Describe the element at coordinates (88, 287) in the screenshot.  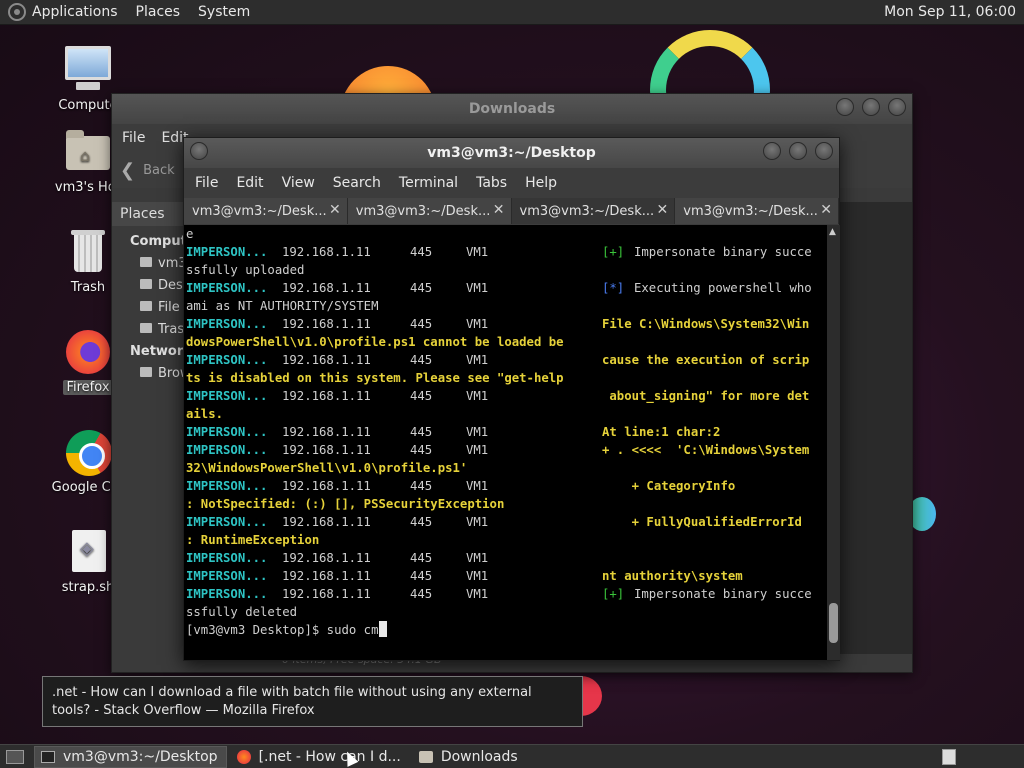
I see `desktop-icon-label: Trash` at that location.